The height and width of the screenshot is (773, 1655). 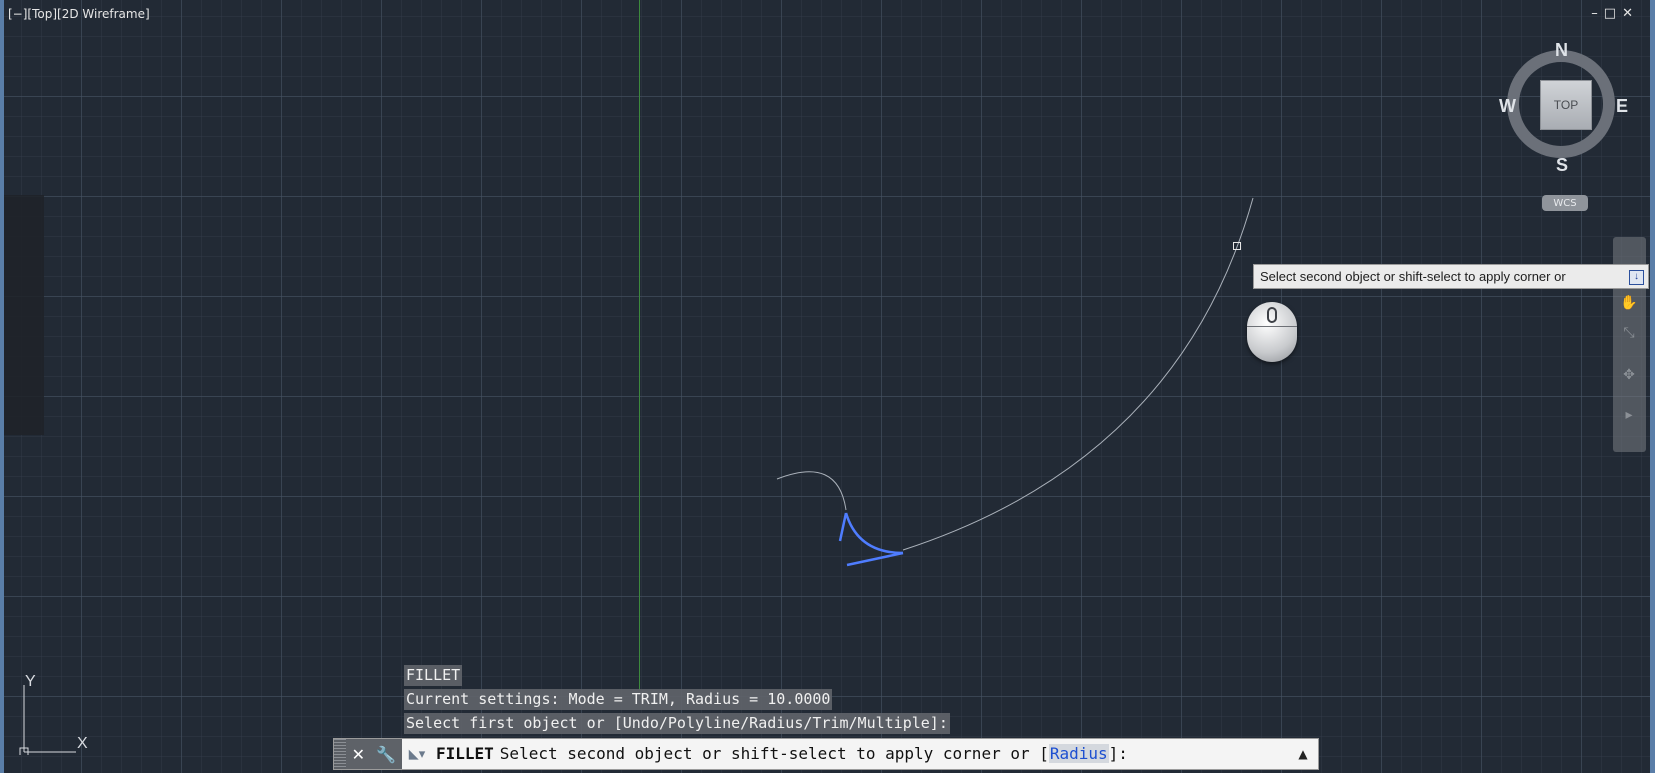 What do you see at coordinates (1629, 376) in the screenshot?
I see `orbit-icon: ✥` at bounding box center [1629, 376].